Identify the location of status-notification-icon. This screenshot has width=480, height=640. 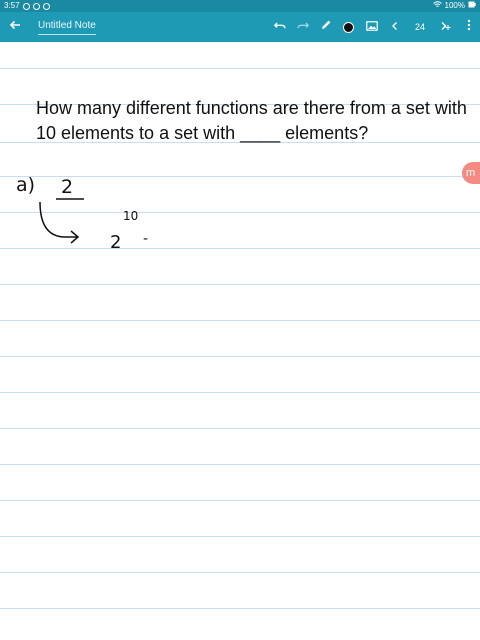
(26, 6).